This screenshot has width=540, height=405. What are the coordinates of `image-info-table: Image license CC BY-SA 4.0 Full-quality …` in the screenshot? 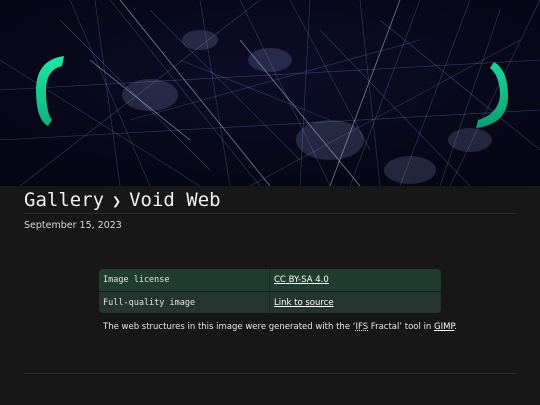 It's located at (270, 291).